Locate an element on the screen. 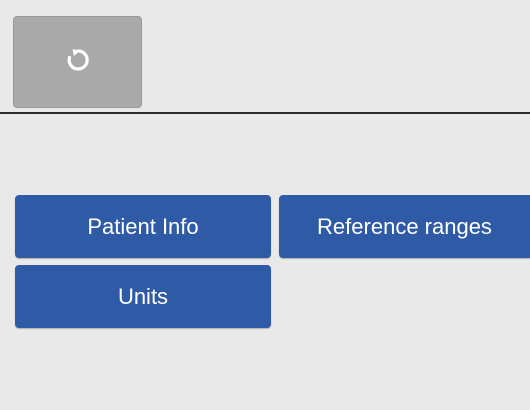 Image resolution: width=530 pixels, height=410 pixels. patient-info-button: Patient Info is located at coordinates (143, 226).